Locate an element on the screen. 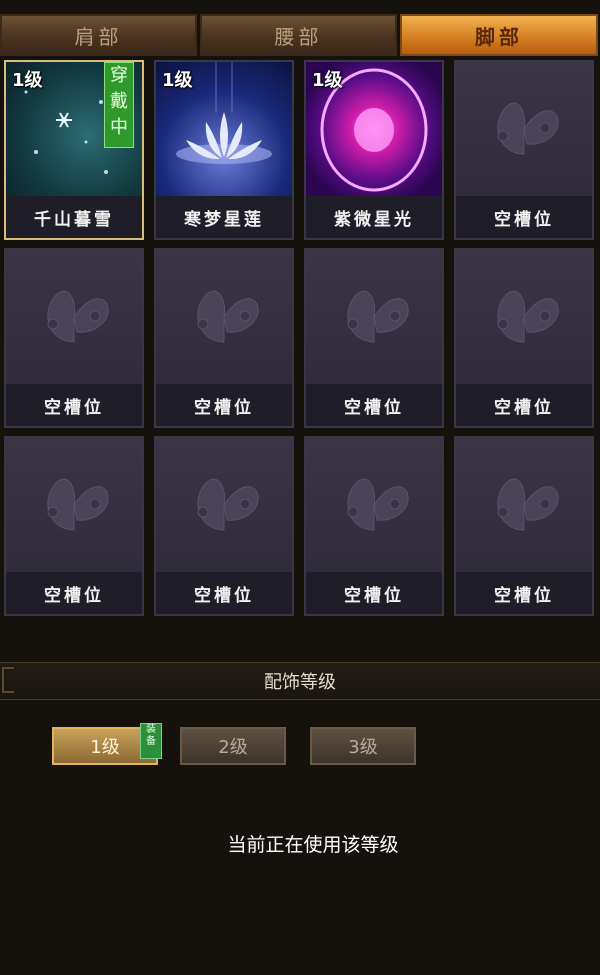 Image resolution: width=600 pixels, height=975 pixels. accessory-slot-4: 空槽位 is located at coordinates (524, 150).